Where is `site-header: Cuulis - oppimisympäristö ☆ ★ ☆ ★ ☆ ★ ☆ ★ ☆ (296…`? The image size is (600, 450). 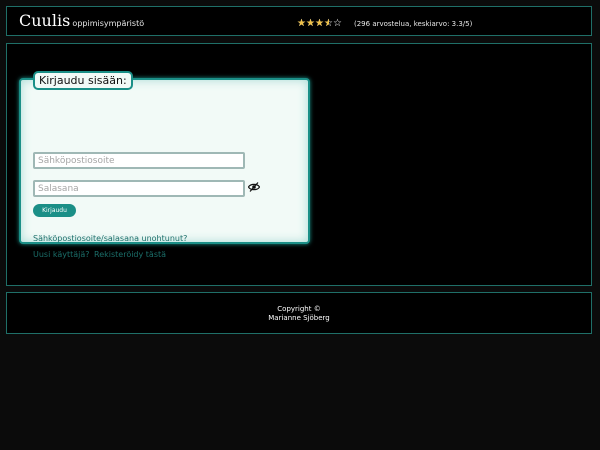
site-header: Cuulis - oppimisympäristö ☆ ★ ☆ ★ ☆ ★ ☆ ★ ☆ (296… is located at coordinates (299, 21).